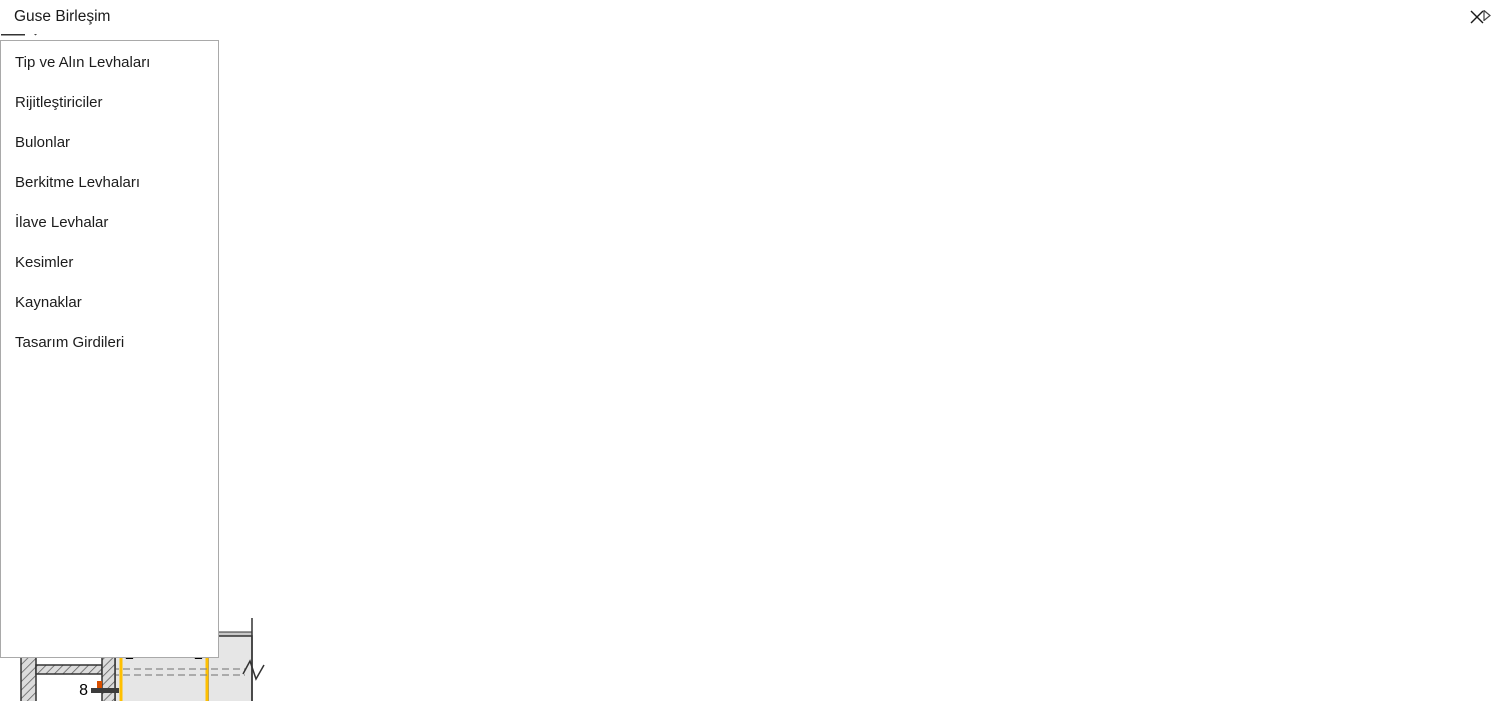  Describe the element at coordinates (109, 103) in the screenshot. I see `sidebar-item-rijitlestiriciler: Rijitleştiriciler` at that location.